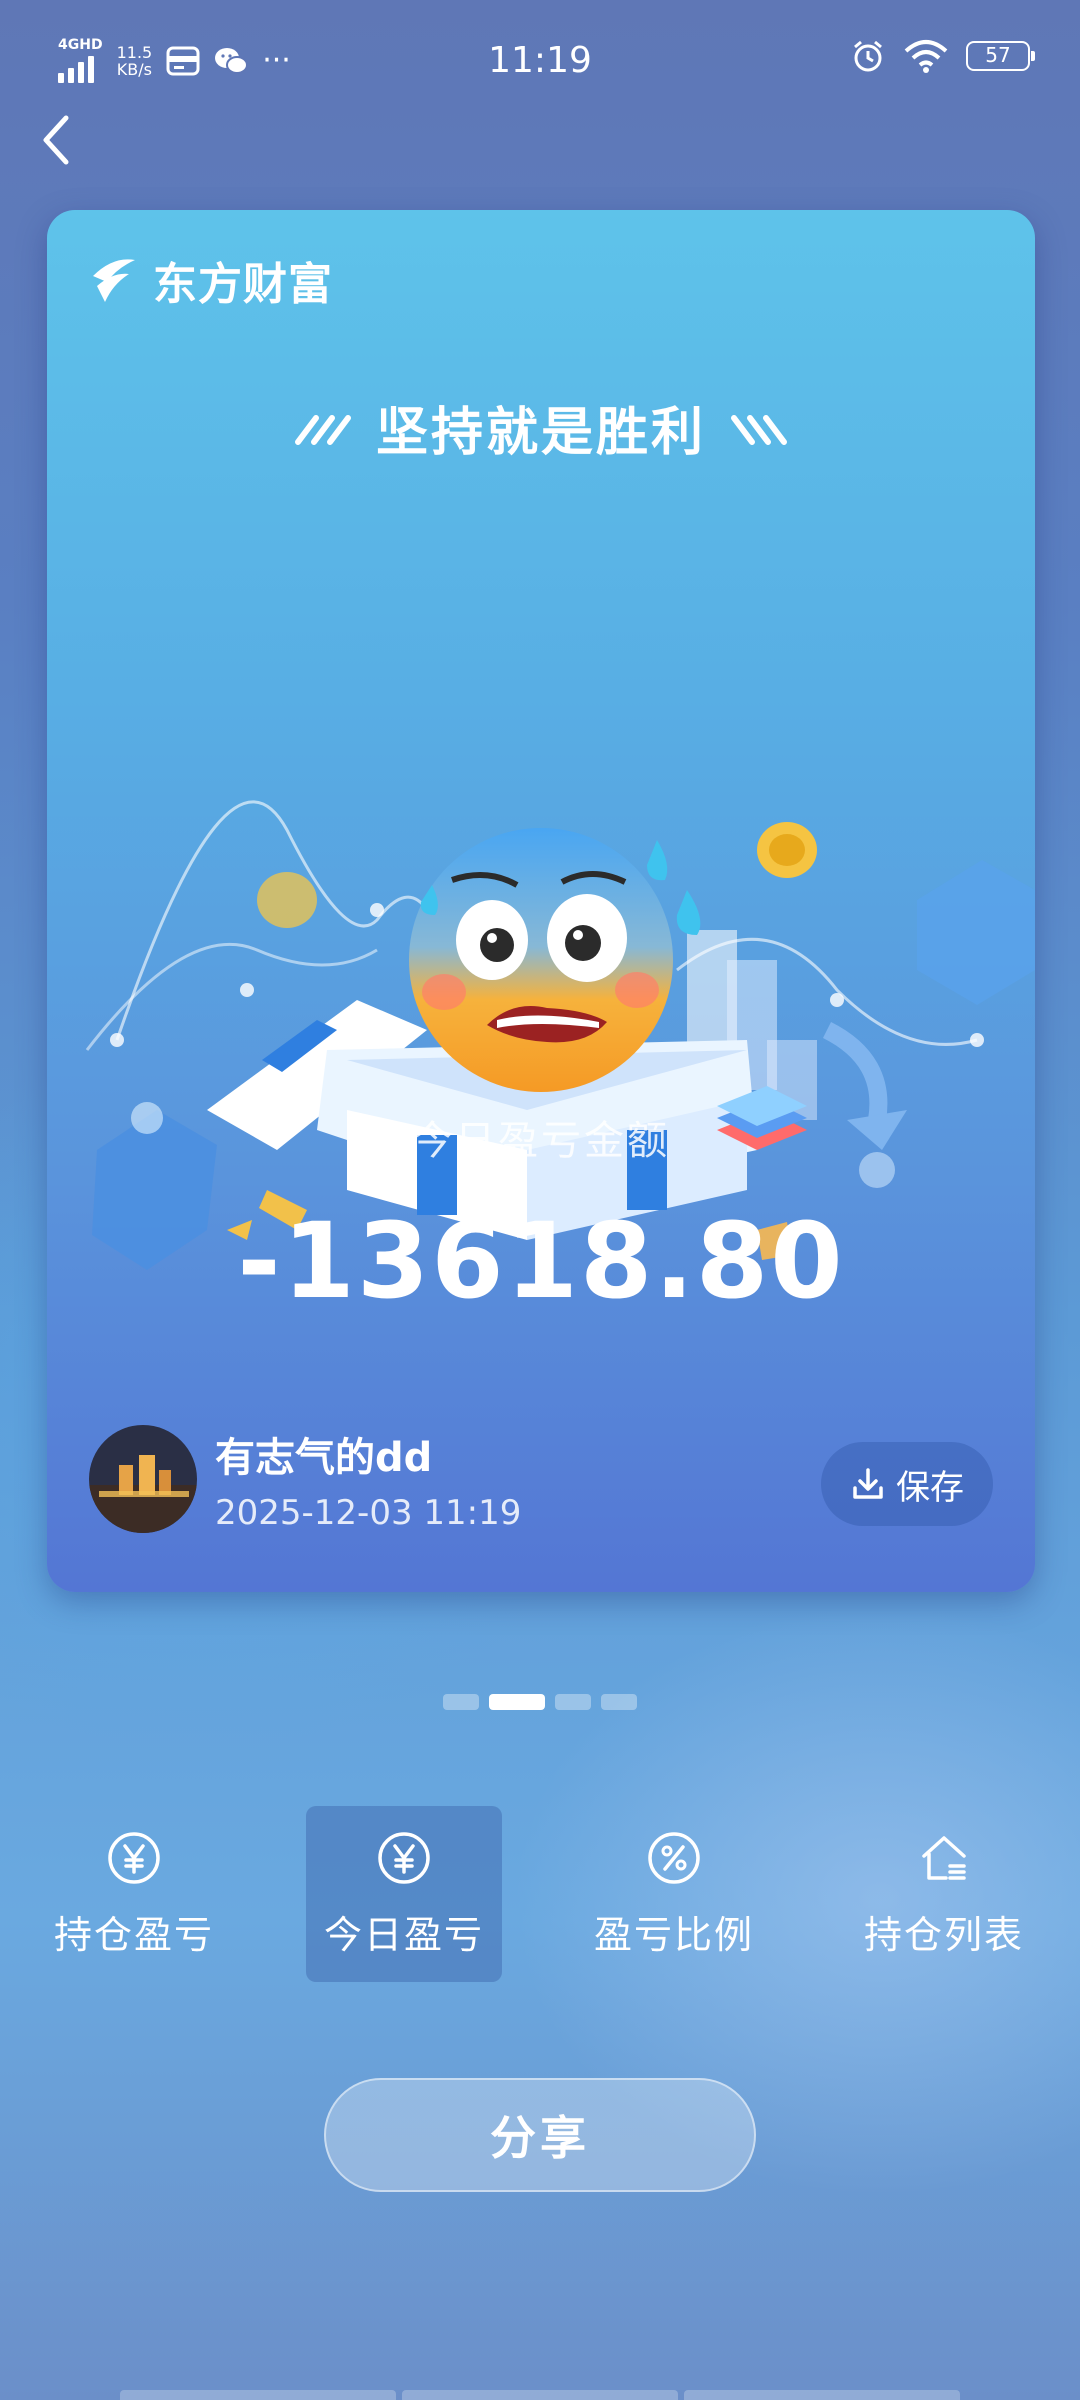 This screenshot has width=1080, height=2400. What do you see at coordinates (540, 1894) in the screenshot?
I see `card-type-tabs: 持仓盈亏 今日盈亏 盈亏比例 持仓列表` at bounding box center [540, 1894].